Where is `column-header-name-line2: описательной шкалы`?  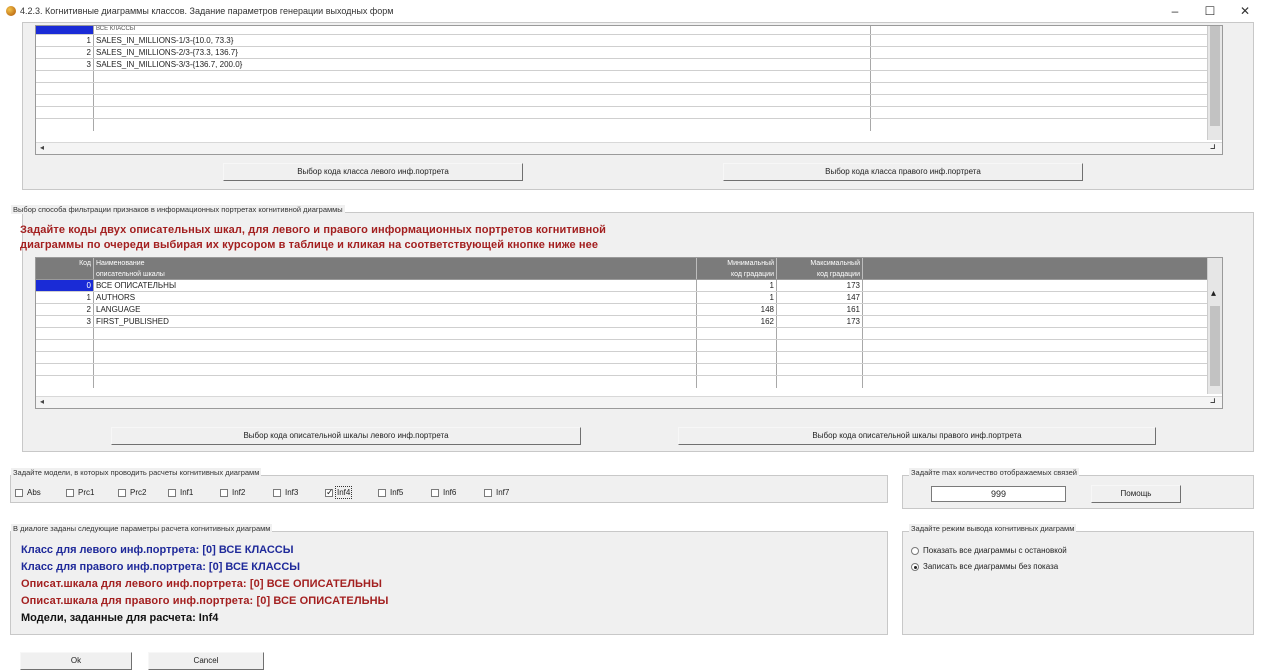 column-header-name-line2: описательной шкалы is located at coordinates (130, 274).